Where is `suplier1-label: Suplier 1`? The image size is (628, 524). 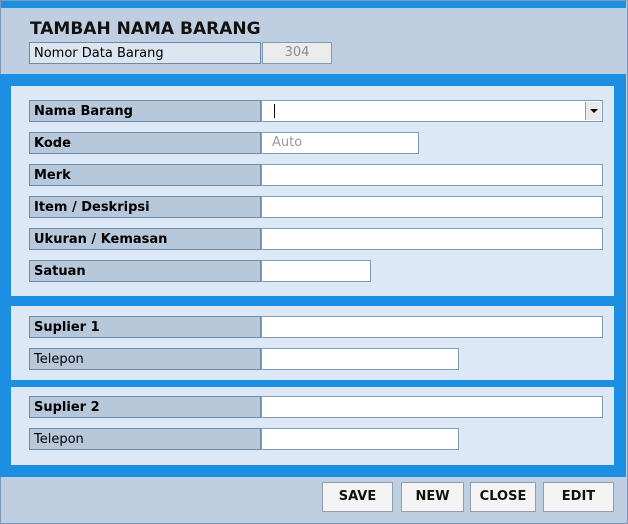 suplier1-label: Suplier 1 is located at coordinates (145, 327).